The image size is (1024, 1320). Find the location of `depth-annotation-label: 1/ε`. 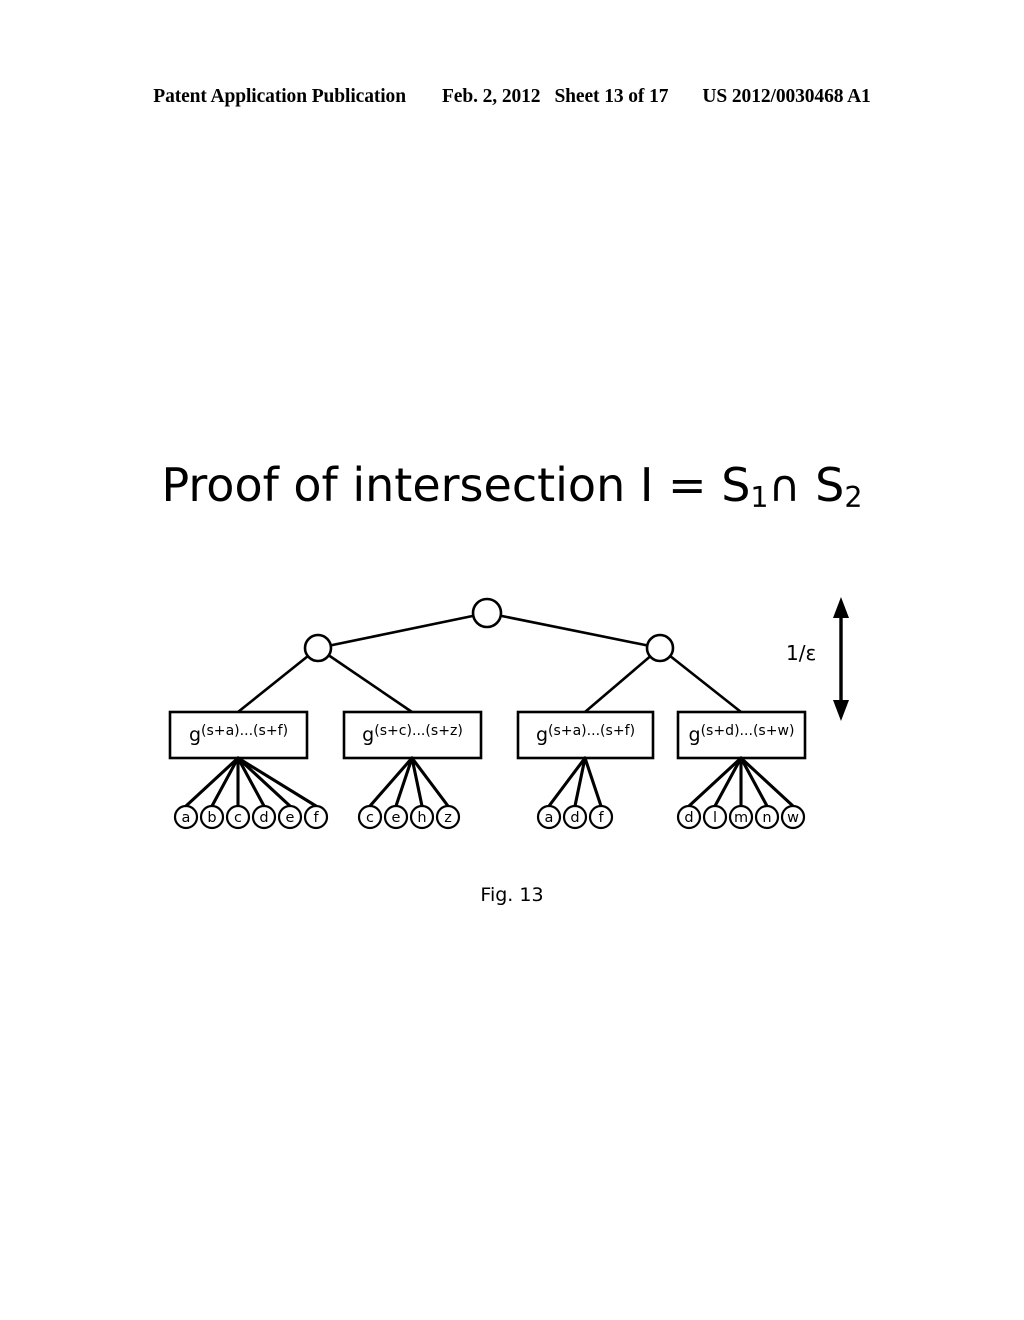

depth-annotation-label: 1/ε is located at coordinates (801, 653).